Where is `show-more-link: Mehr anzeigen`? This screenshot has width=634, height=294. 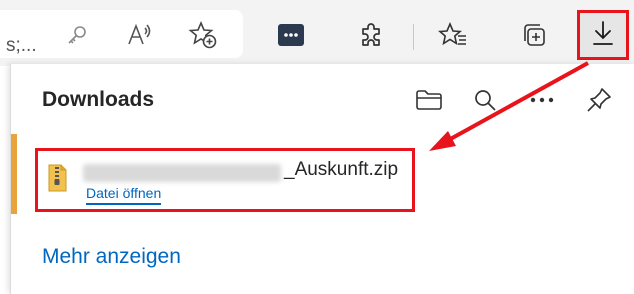
show-more-link: Mehr anzeigen is located at coordinates (111, 257).